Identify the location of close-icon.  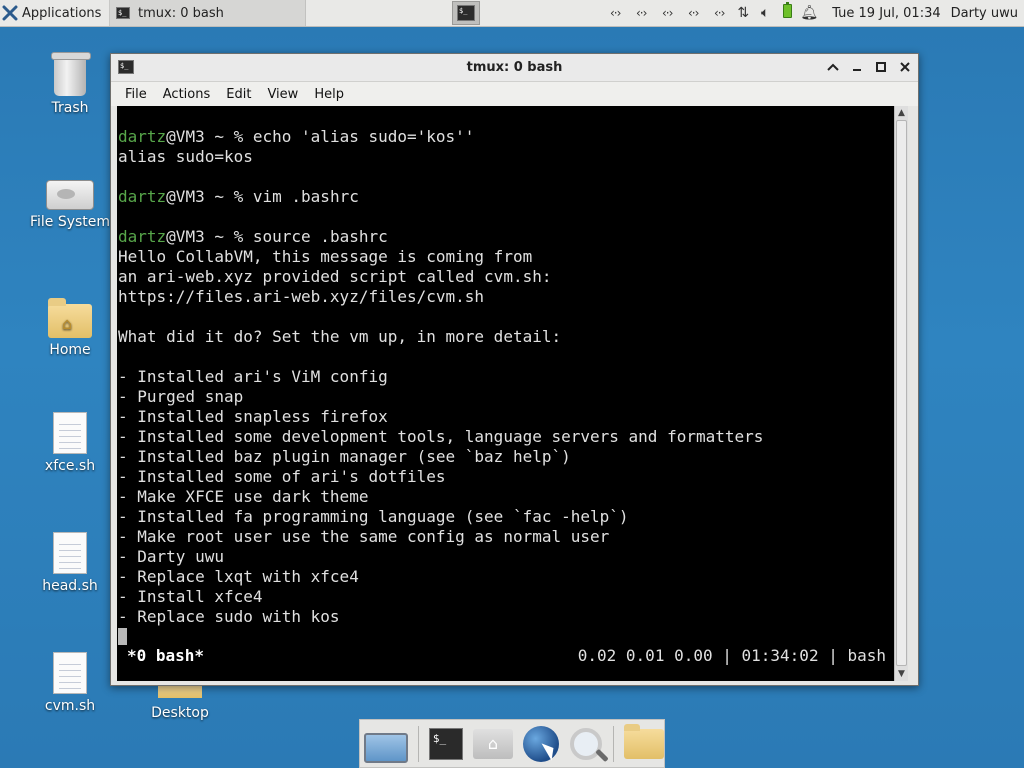
(905, 67).